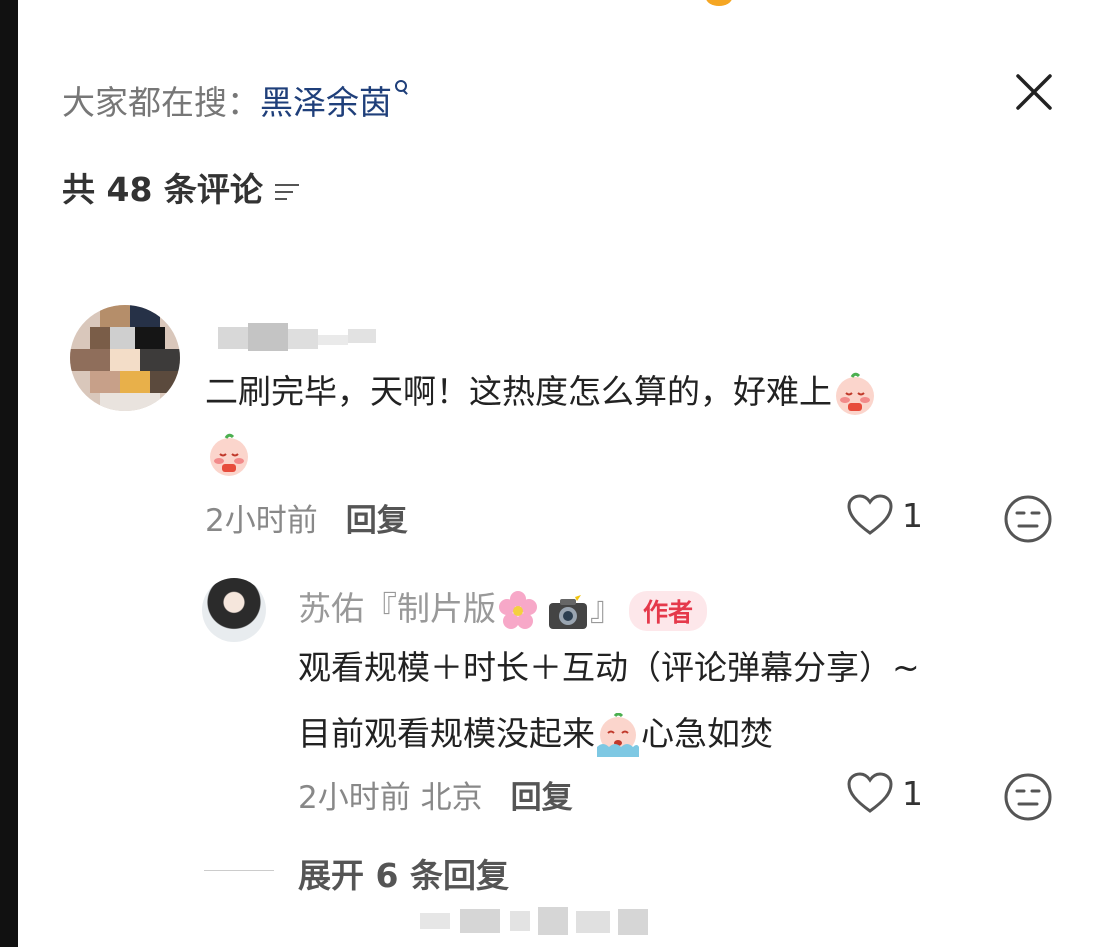  I want to click on reply-location: 北京, so click(451, 798).